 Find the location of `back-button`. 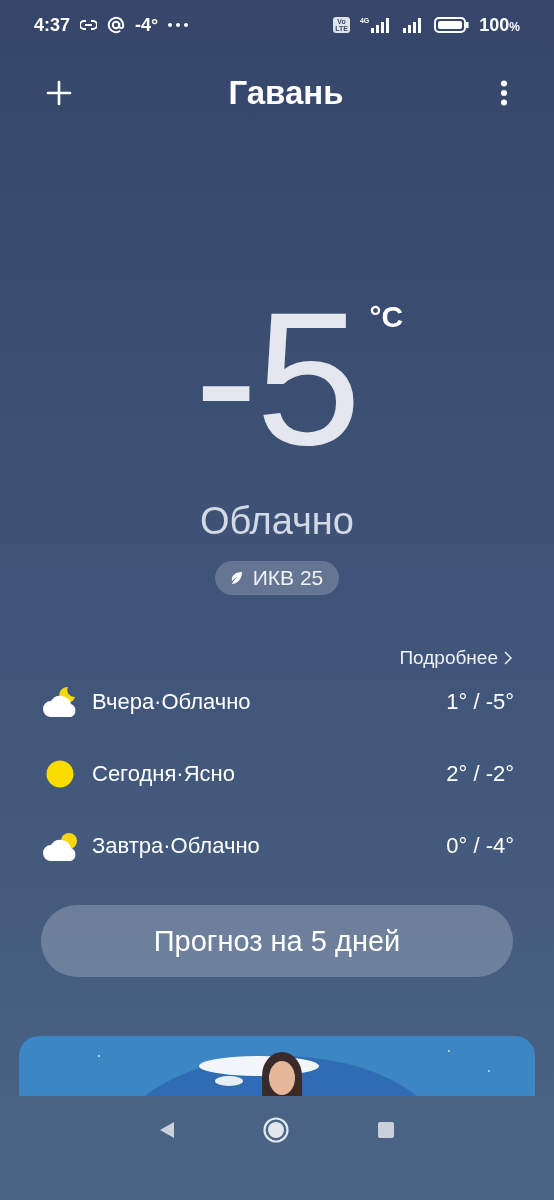

back-button is located at coordinates (167, 1129).